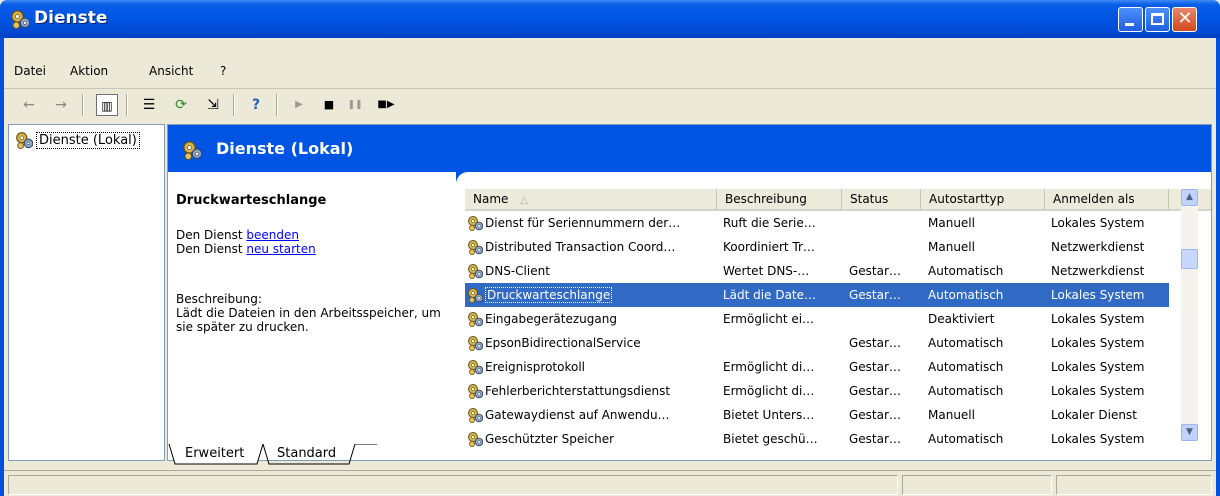 Image resolution: width=1220 pixels, height=496 pixels. I want to click on column-header-logon: Anmelden als, so click(1107, 200).